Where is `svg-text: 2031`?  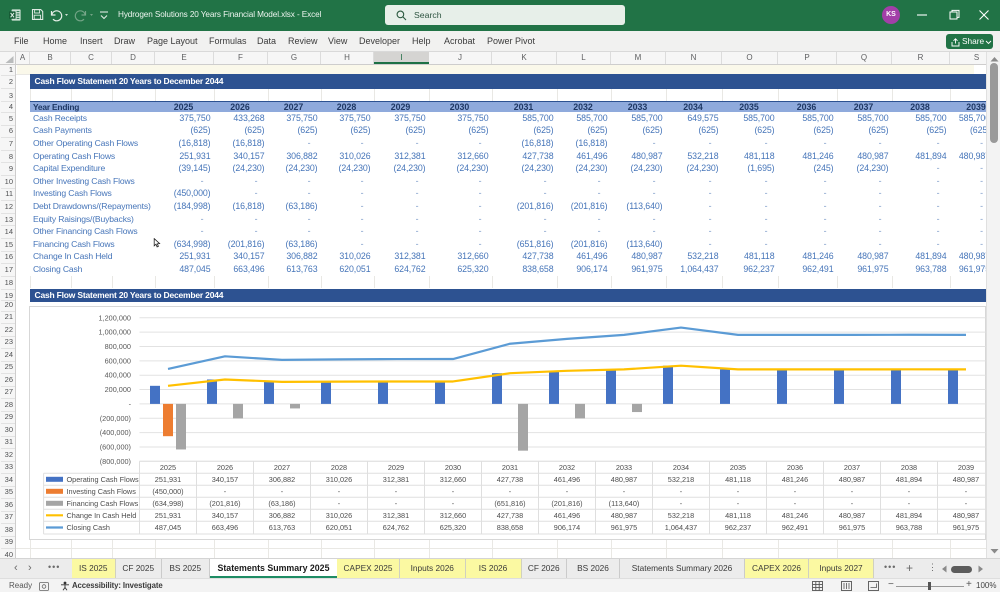 svg-text: 2031 is located at coordinates (510, 467).